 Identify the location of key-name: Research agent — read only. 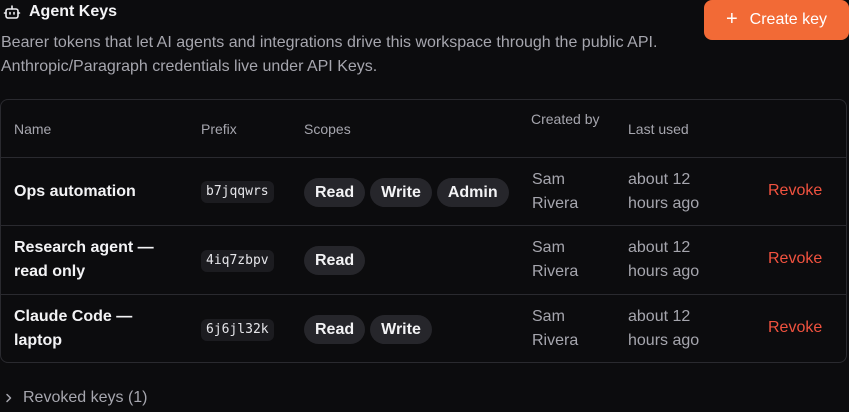
(84, 259).